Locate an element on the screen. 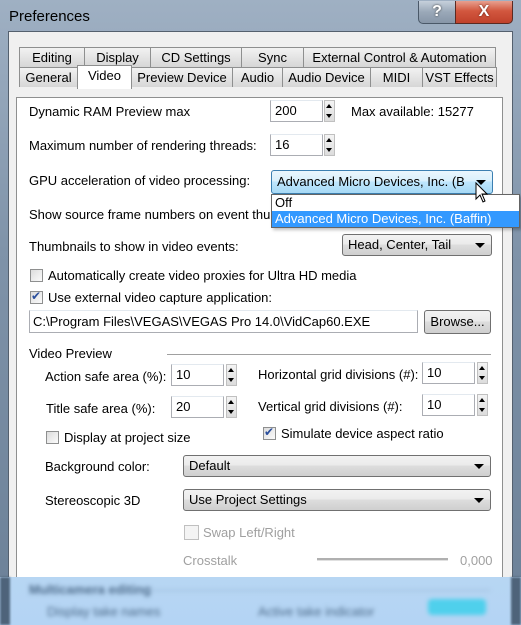  external-capture-checkbox is located at coordinates (36, 296).